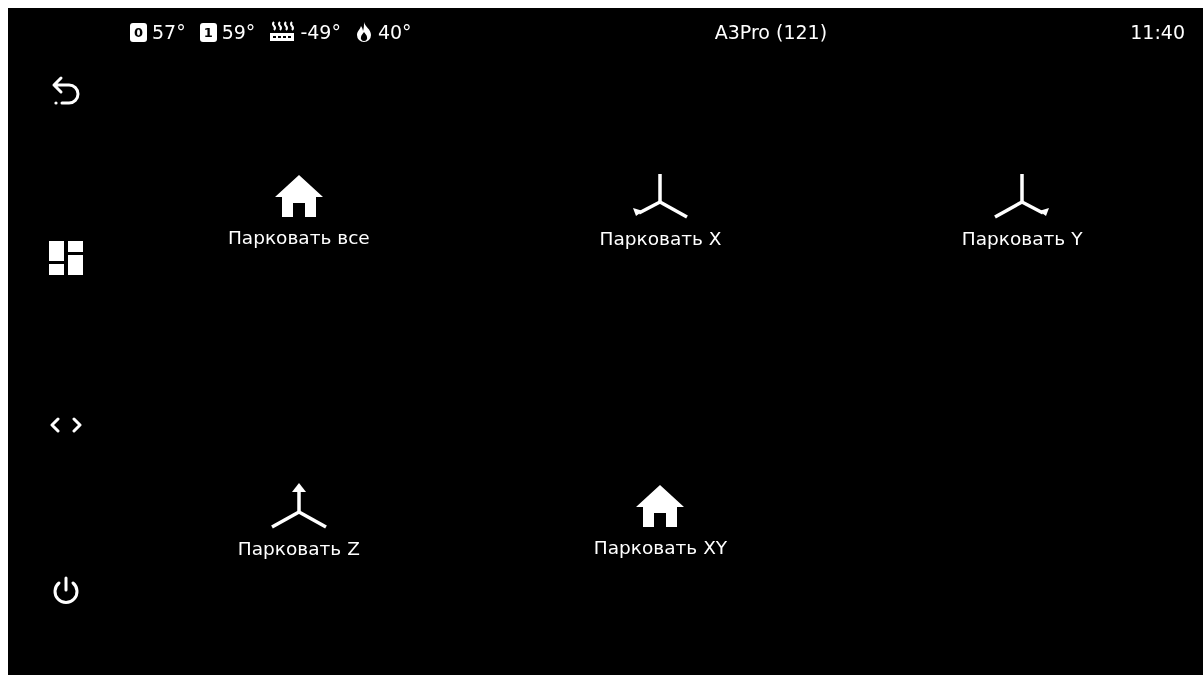 This screenshot has height=675, width=1203. Describe the element at coordinates (66, 258) in the screenshot. I see `dashboard-icon` at that location.